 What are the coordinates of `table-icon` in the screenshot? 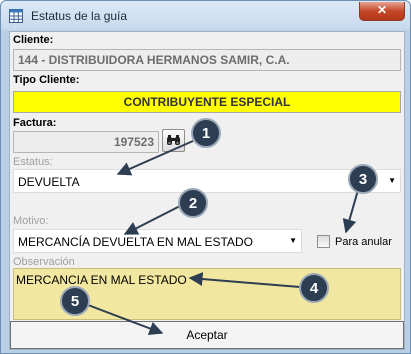 It's located at (16, 16).